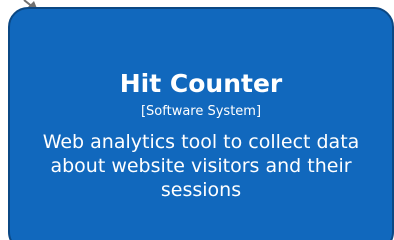 Image resolution: width=394 pixels, height=240 pixels. What do you see at coordinates (201, 111) in the screenshot?
I see `system-type: [Software System]` at bounding box center [201, 111].